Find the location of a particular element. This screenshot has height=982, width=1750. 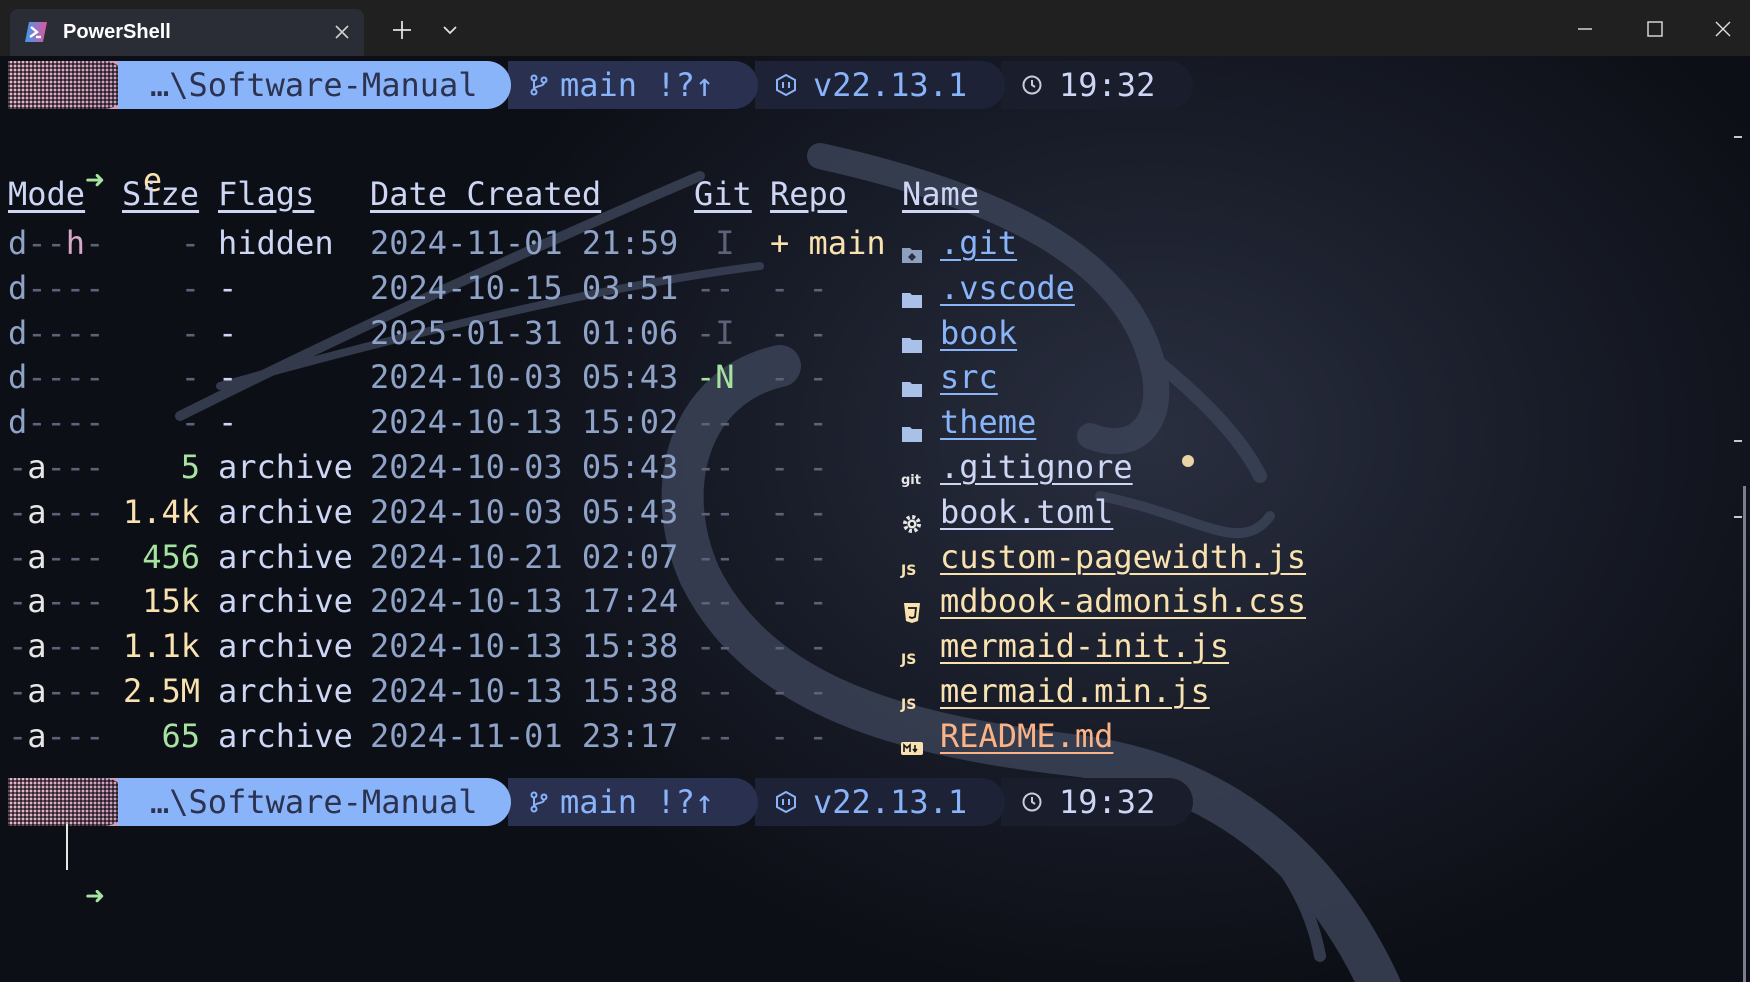

date-cell: 2024-10-13 15:38 is located at coordinates (524, 646).